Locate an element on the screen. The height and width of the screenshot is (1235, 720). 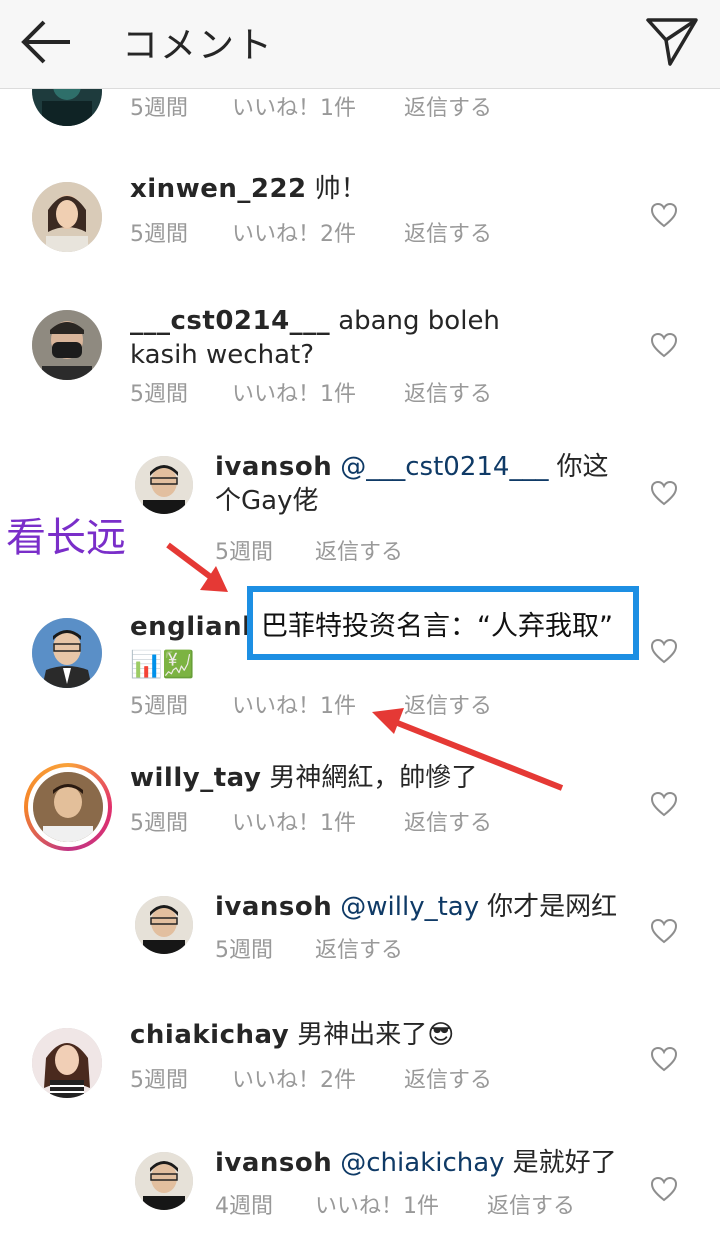
annotation-boxed-text: 巴菲特投资名言：“人弃我取” is located at coordinates (437, 626).